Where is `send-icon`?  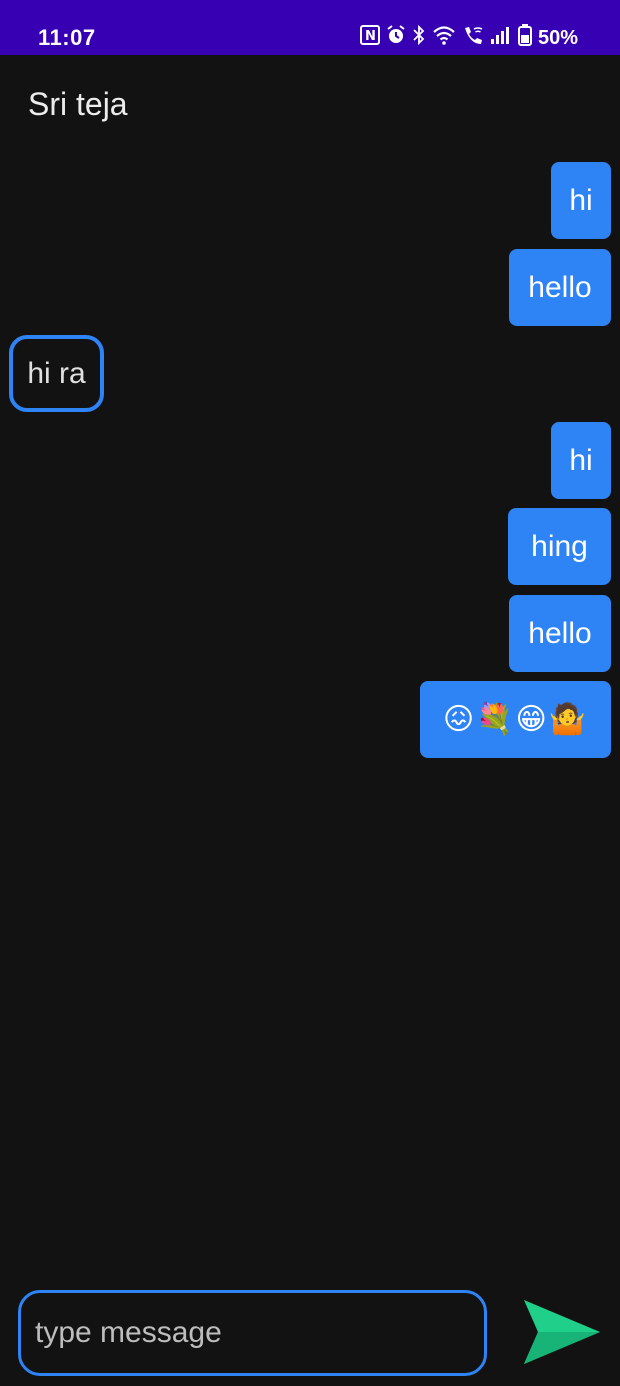 send-icon is located at coordinates (562, 1332).